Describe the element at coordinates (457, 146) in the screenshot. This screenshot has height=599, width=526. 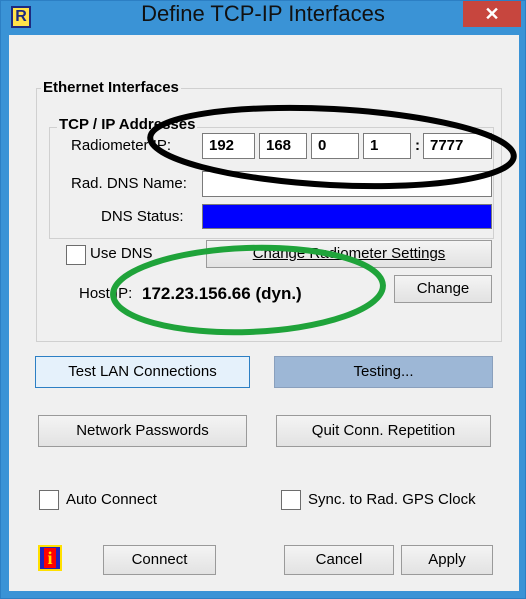
I see `port-field: 7777` at that location.